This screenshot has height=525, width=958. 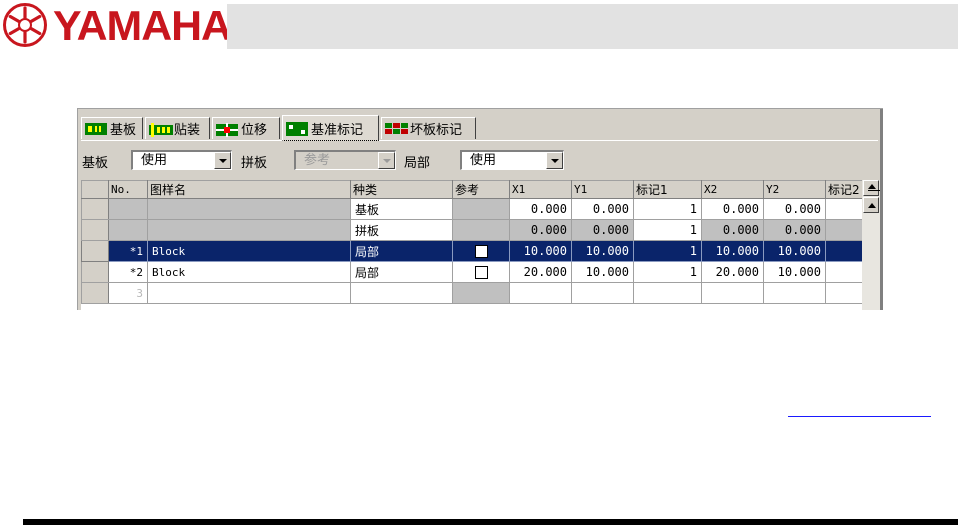 I want to click on tab-fiducial-mark: 基准标记, so click(x=330, y=128).